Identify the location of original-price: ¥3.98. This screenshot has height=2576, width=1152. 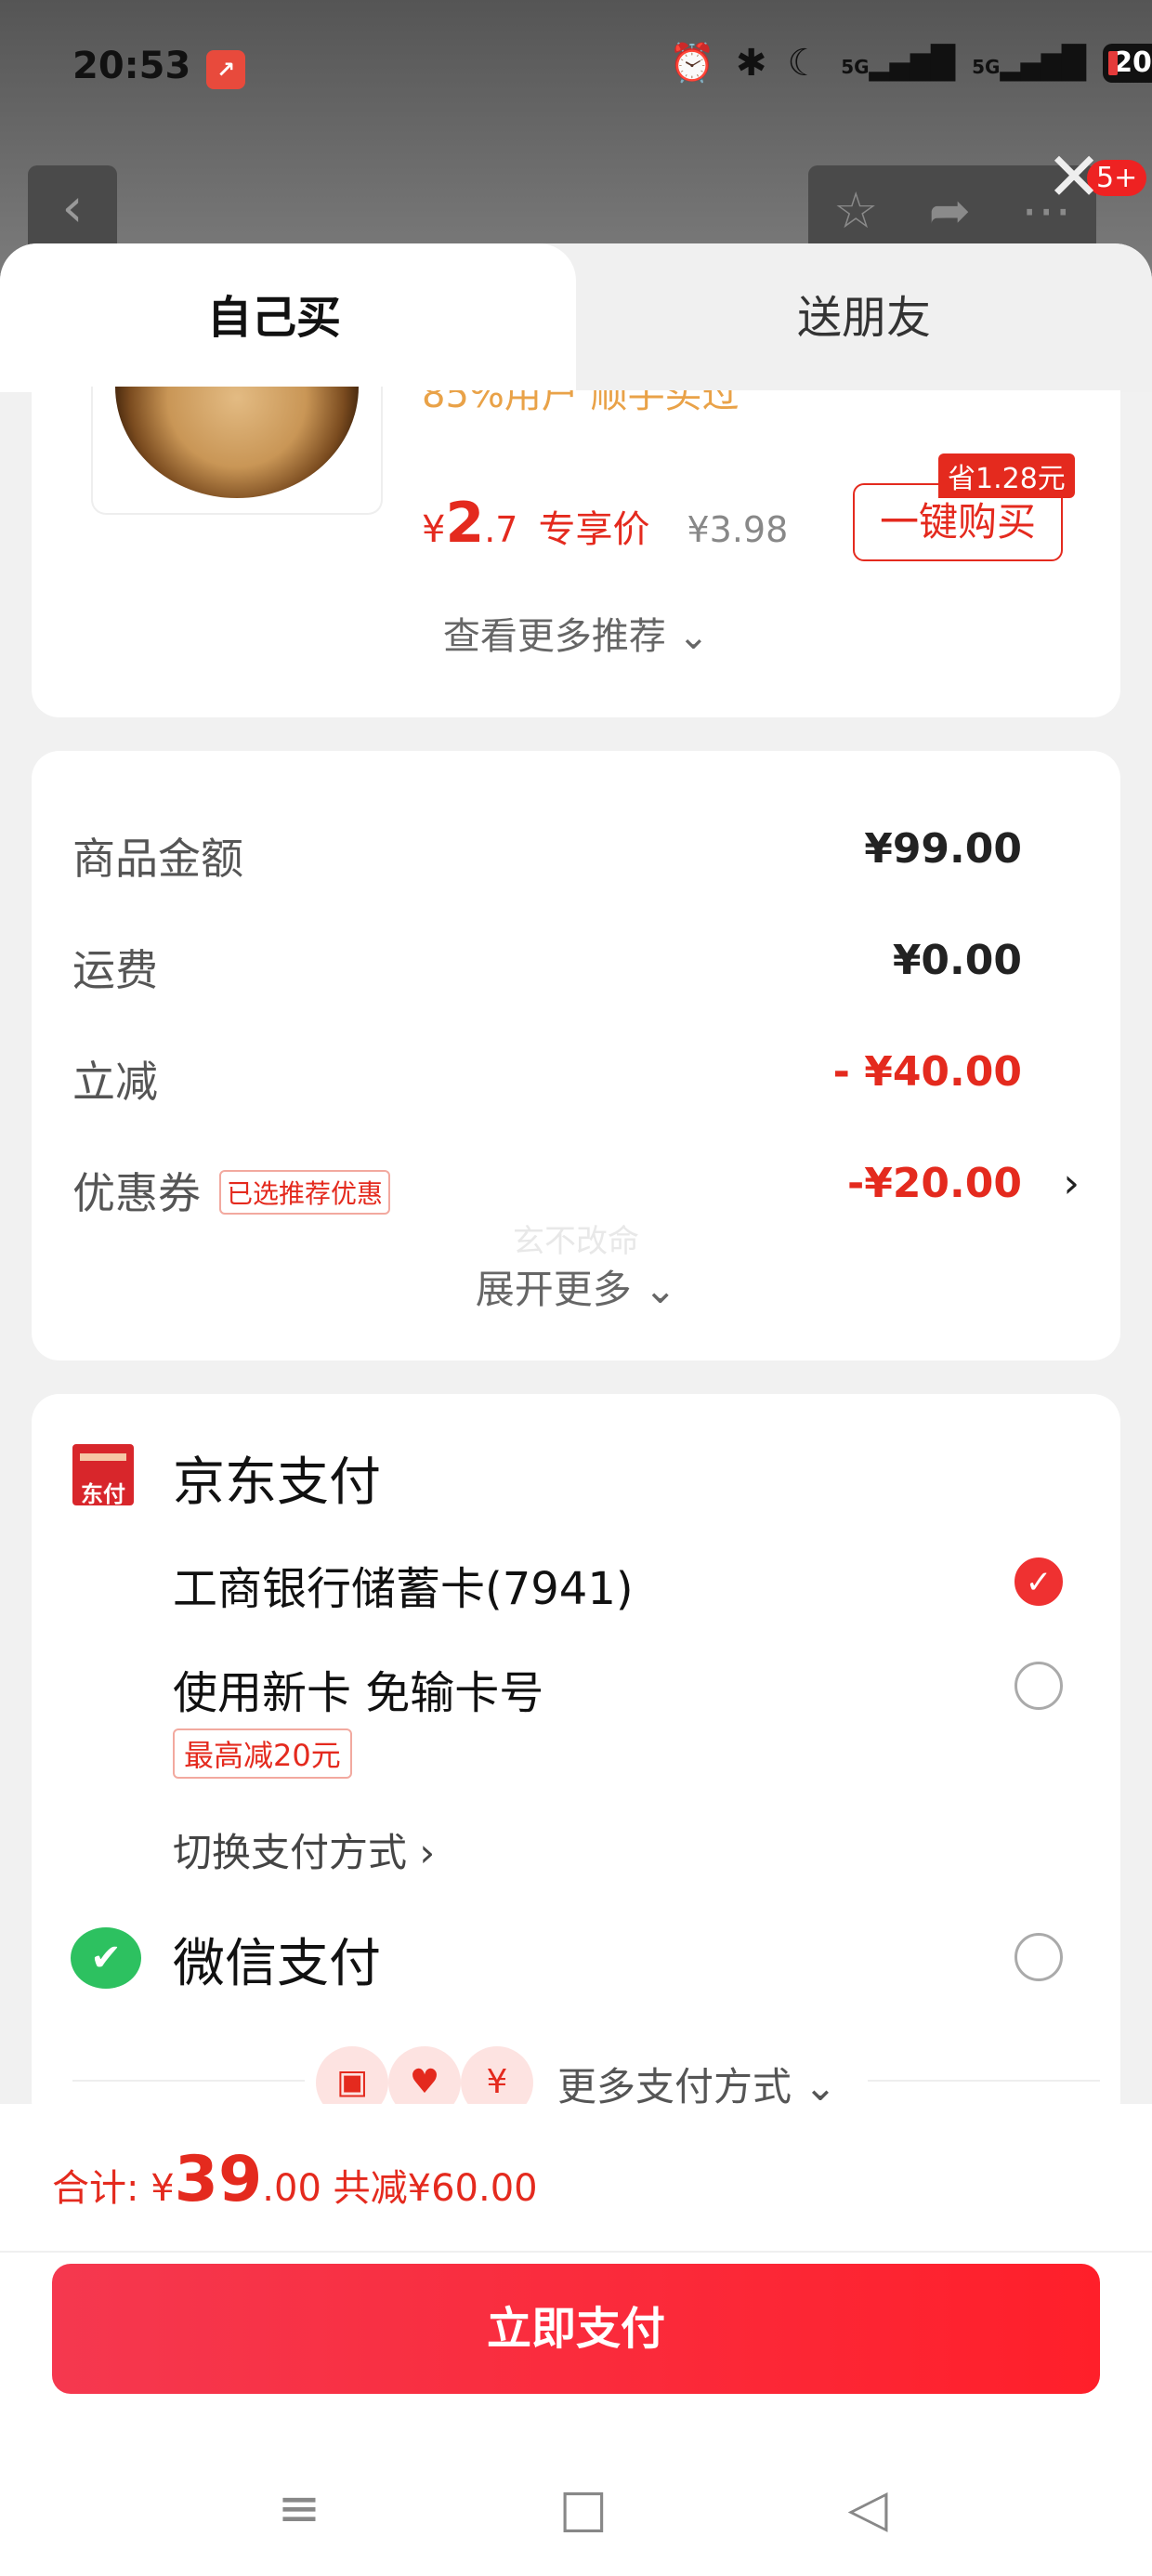
(738, 529).